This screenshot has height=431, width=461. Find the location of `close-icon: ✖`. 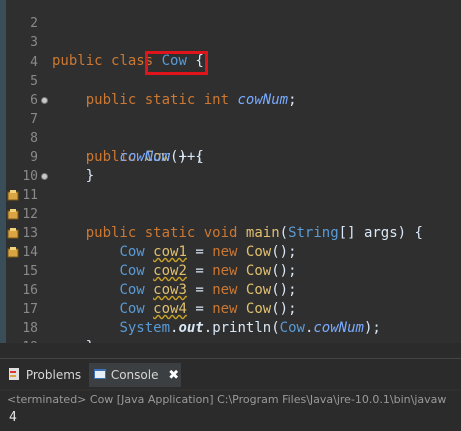

close-icon: ✖ is located at coordinates (173, 375).